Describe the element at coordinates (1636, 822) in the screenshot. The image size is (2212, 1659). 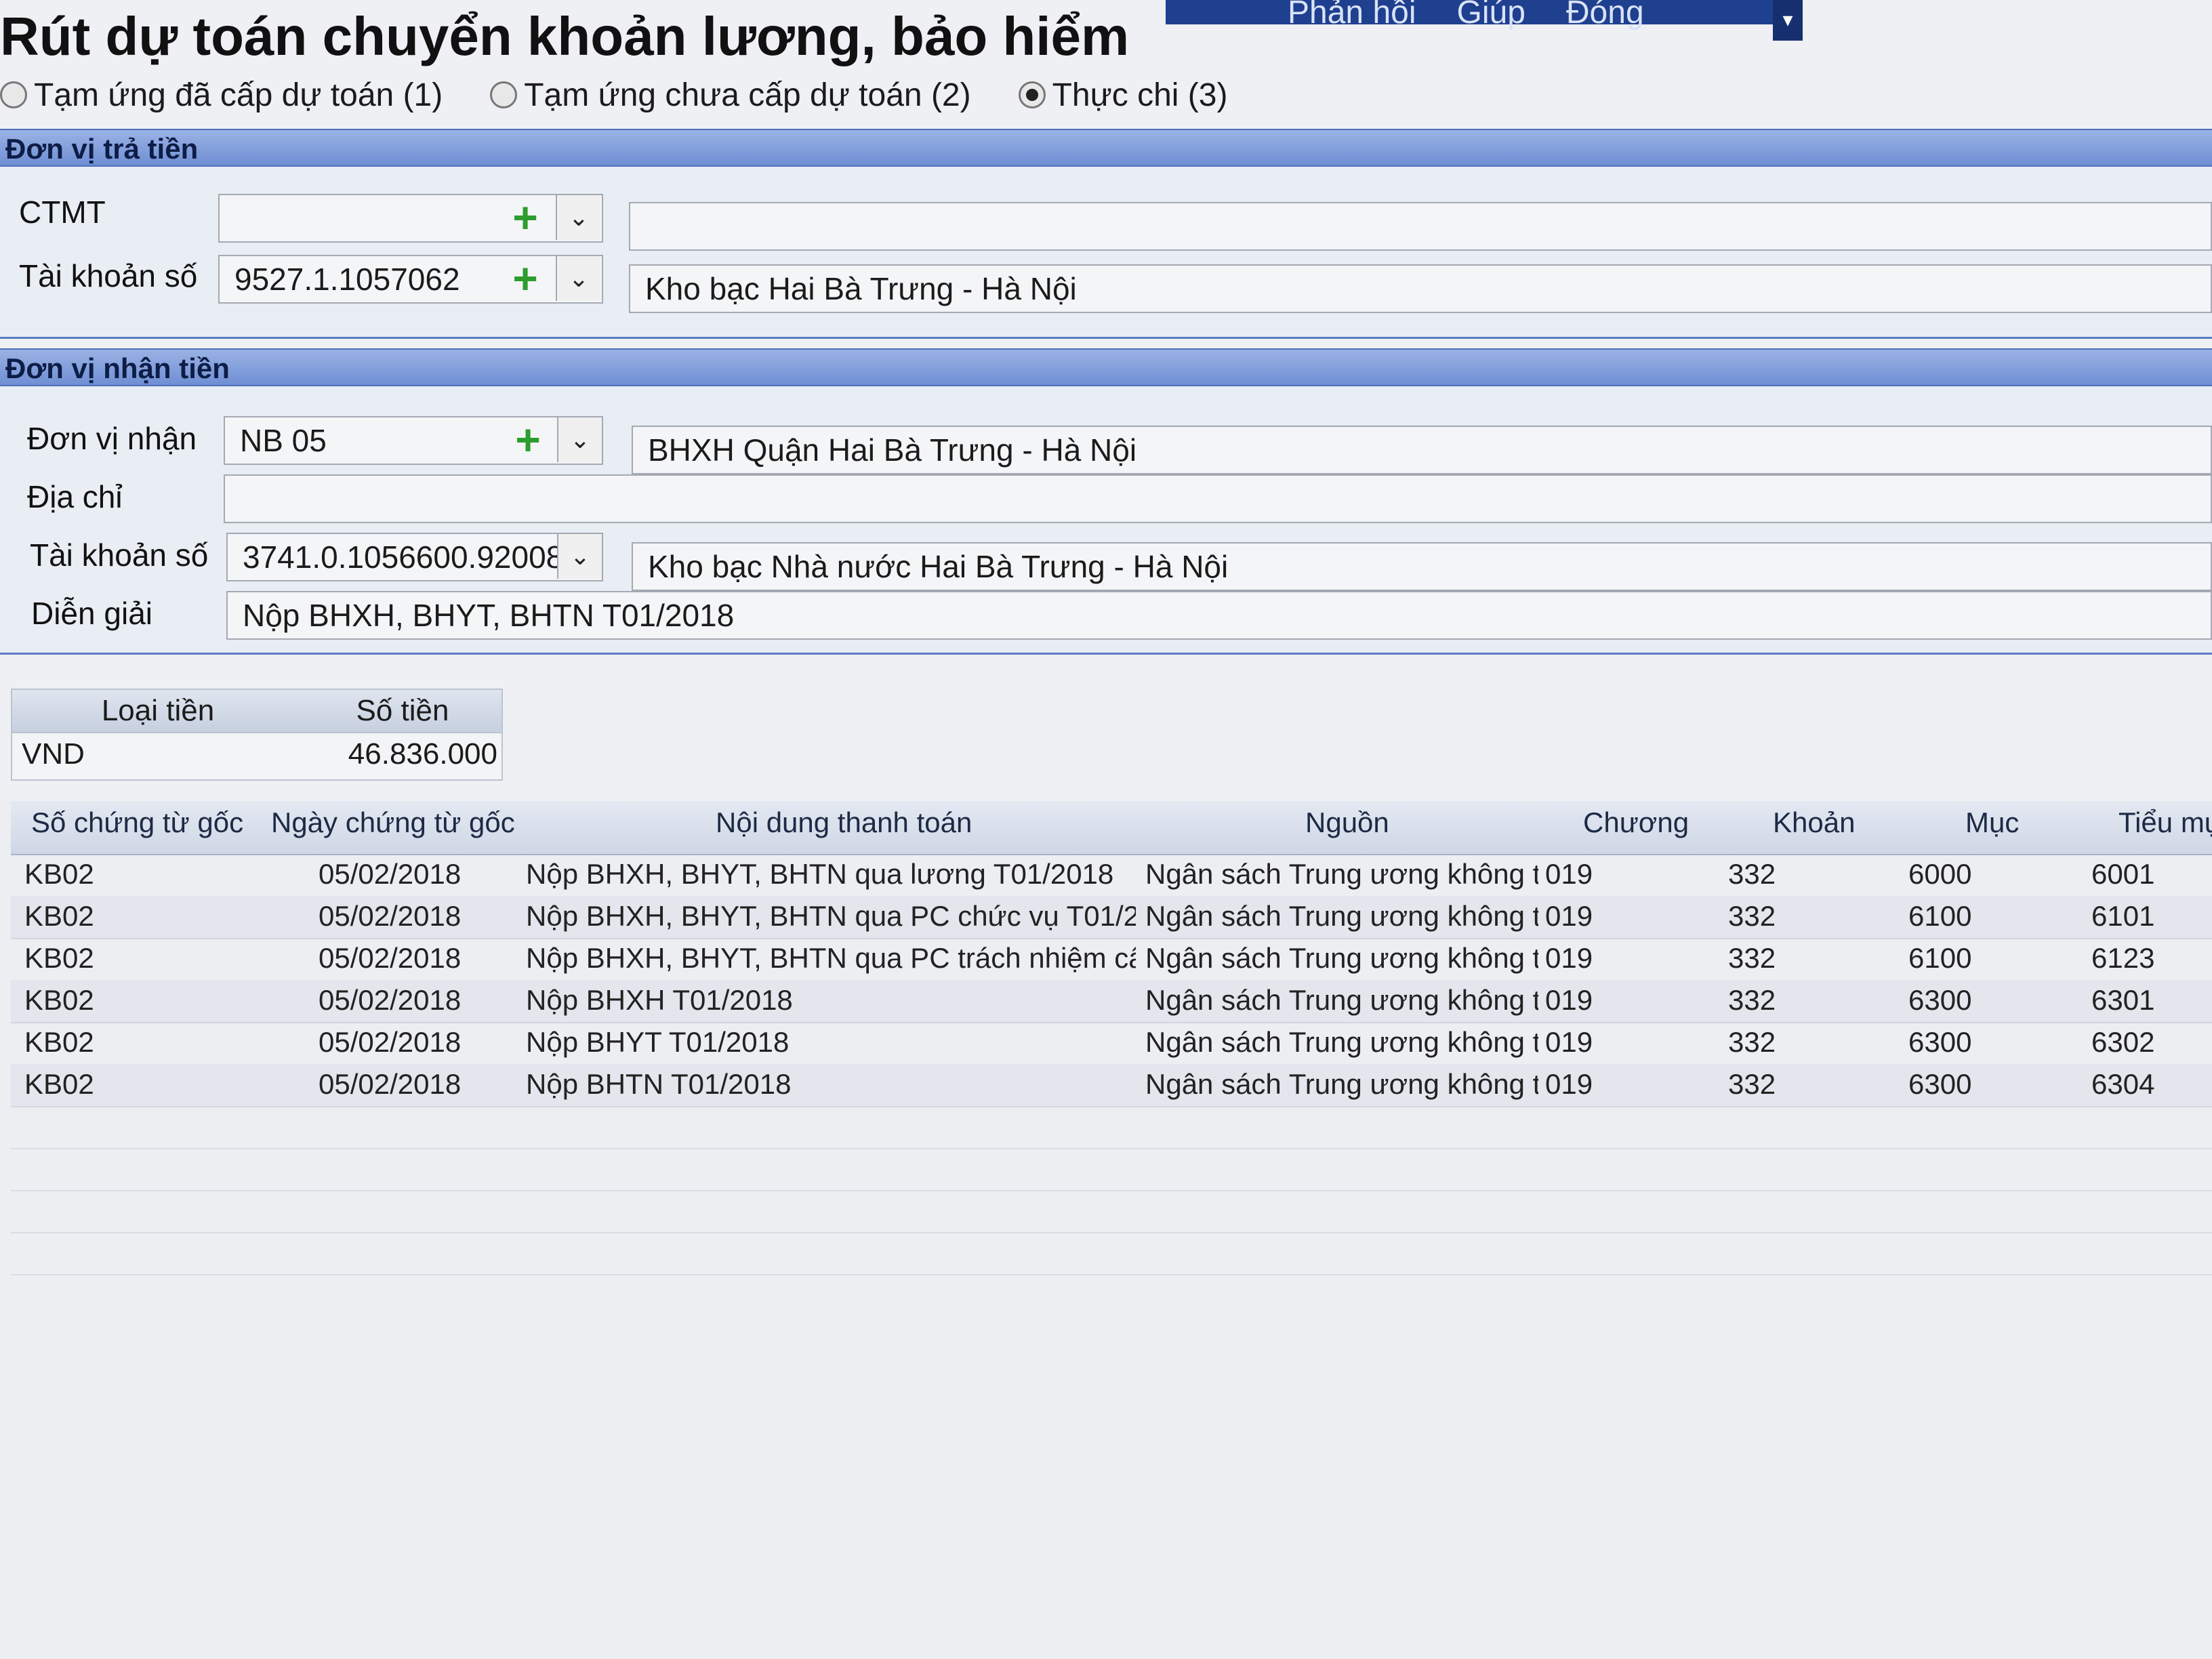
I see `col-chapter: Chương` at that location.